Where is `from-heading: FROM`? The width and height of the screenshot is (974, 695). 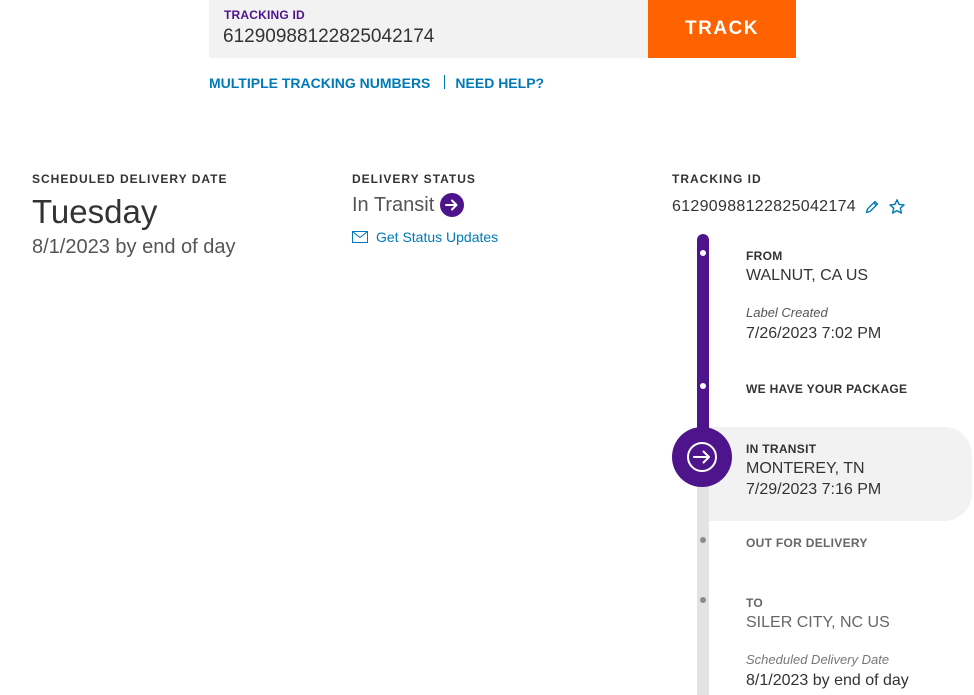
from-heading: FROM is located at coordinates (764, 256).